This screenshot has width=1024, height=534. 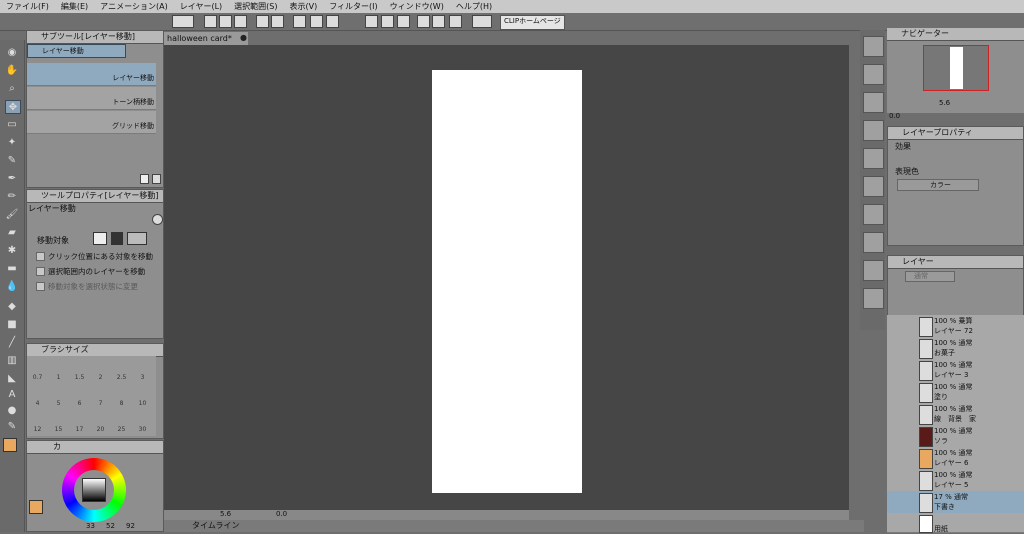 What do you see at coordinates (215, 525) in the screenshot?
I see `timeline-tab: タイムライン` at bounding box center [215, 525].